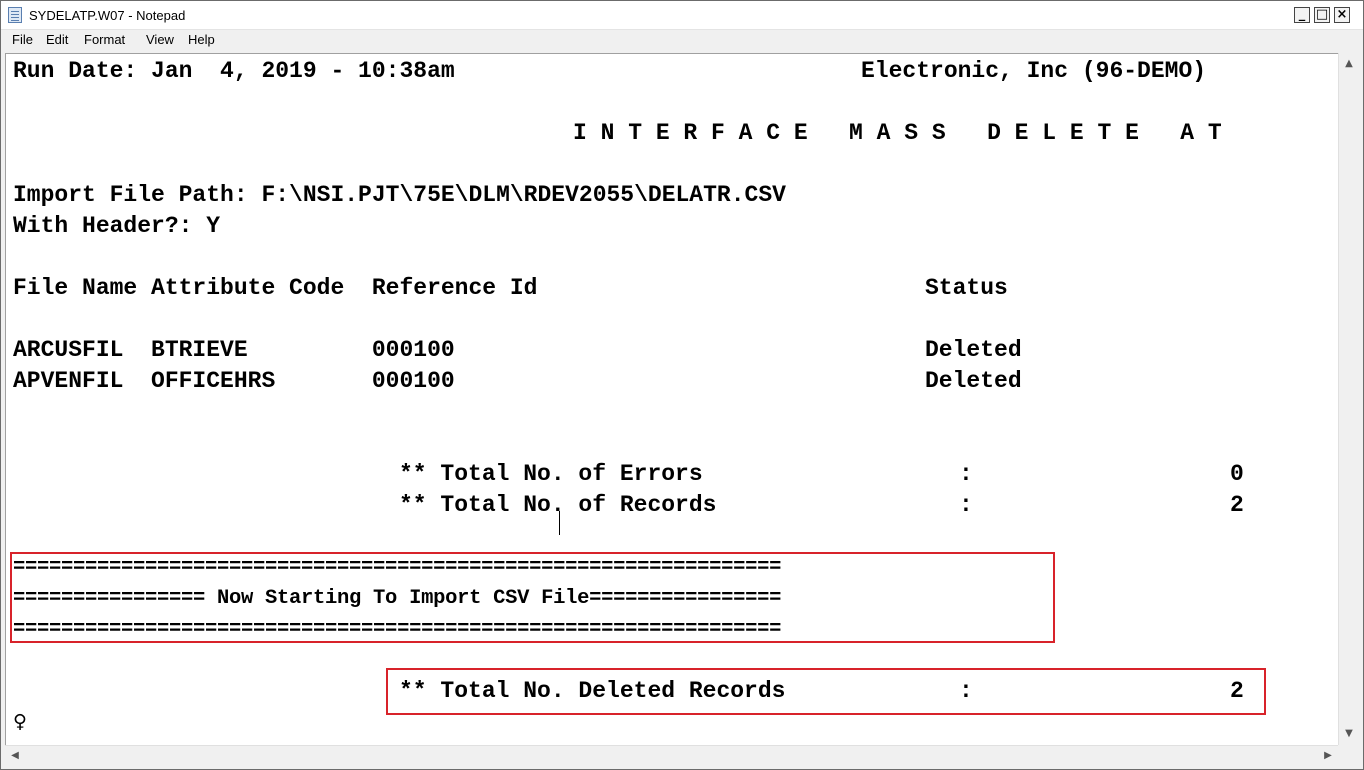  What do you see at coordinates (559, 523) in the screenshot?
I see `text-caret` at bounding box center [559, 523].